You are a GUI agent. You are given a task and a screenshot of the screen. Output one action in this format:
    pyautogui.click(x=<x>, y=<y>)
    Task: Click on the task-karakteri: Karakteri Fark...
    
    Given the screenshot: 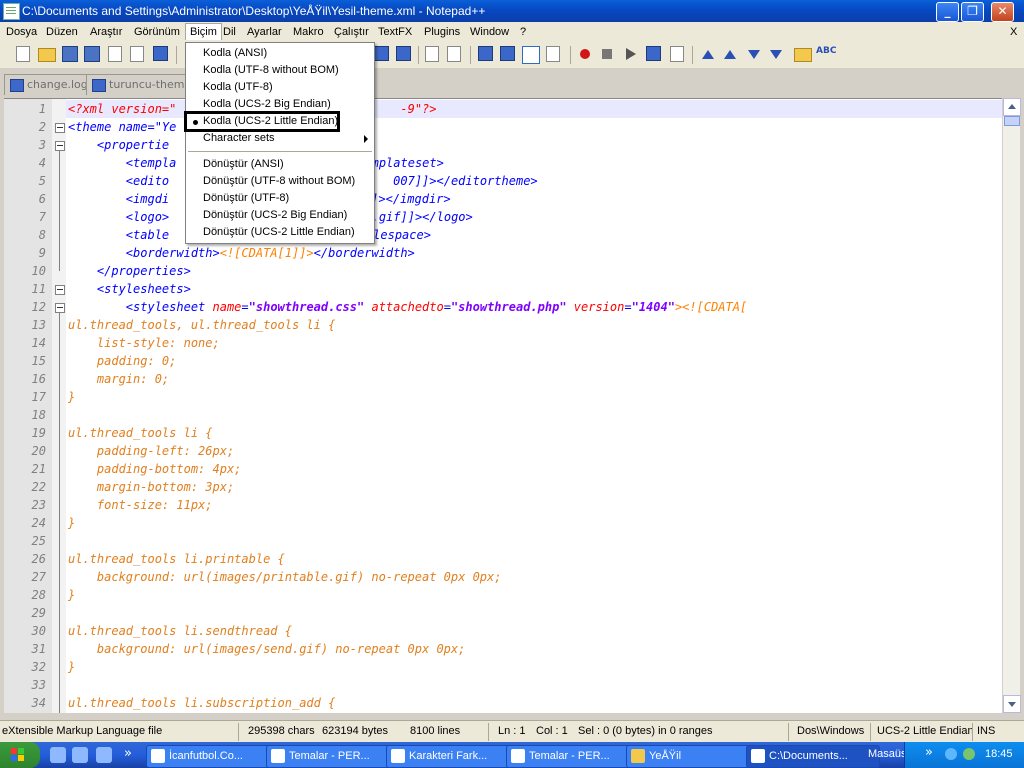 What is the action you would take?
    pyautogui.click(x=453, y=756)
    